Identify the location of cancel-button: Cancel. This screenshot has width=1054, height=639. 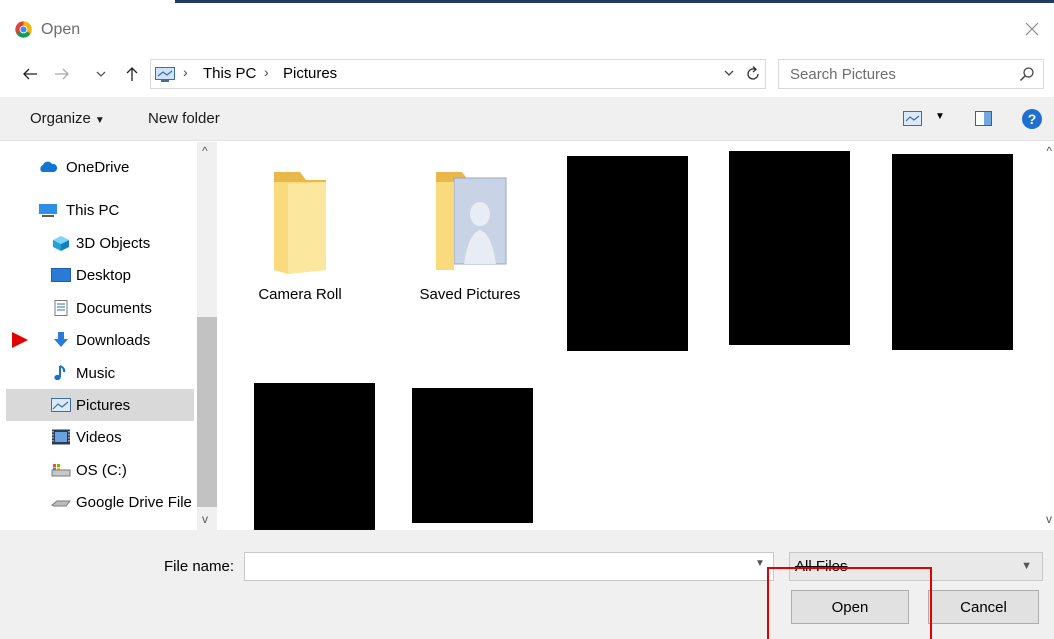
(983, 607).